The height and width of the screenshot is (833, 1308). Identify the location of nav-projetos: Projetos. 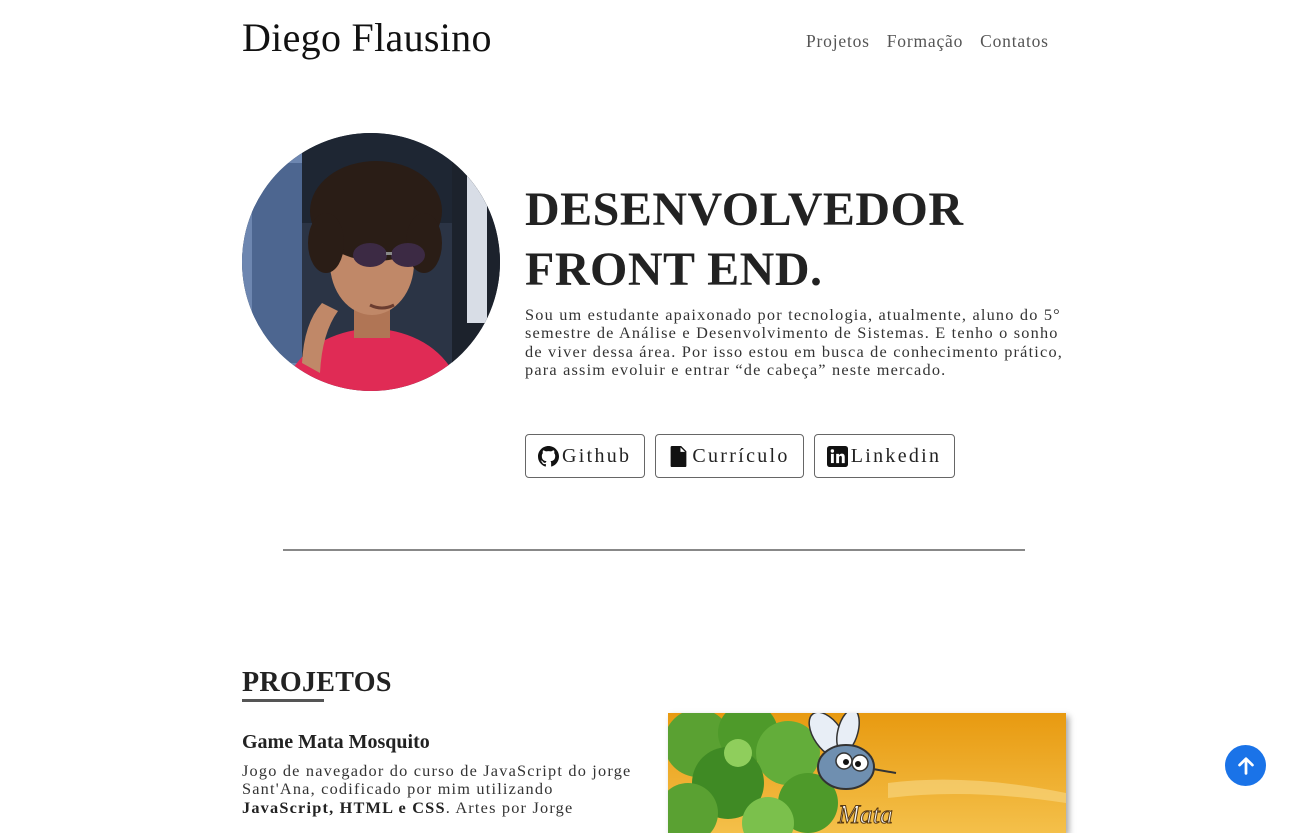
(838, 41).